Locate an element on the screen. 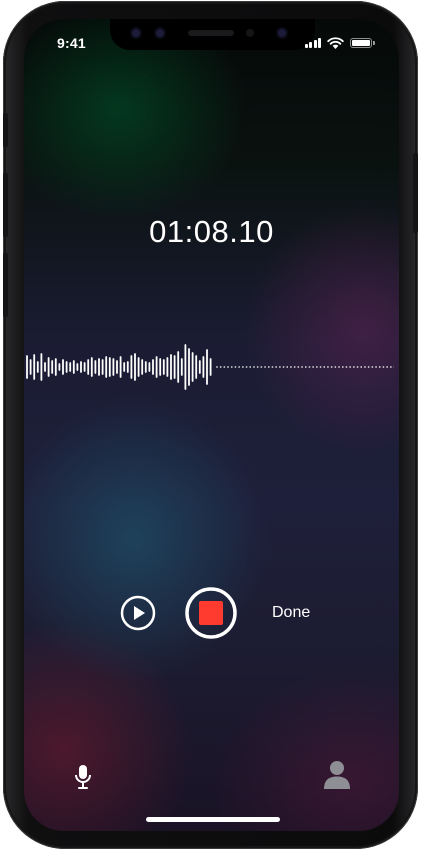 The height and width of the screenshot is (852, 423). stop-record-icon is located at coordinates (211, 613).